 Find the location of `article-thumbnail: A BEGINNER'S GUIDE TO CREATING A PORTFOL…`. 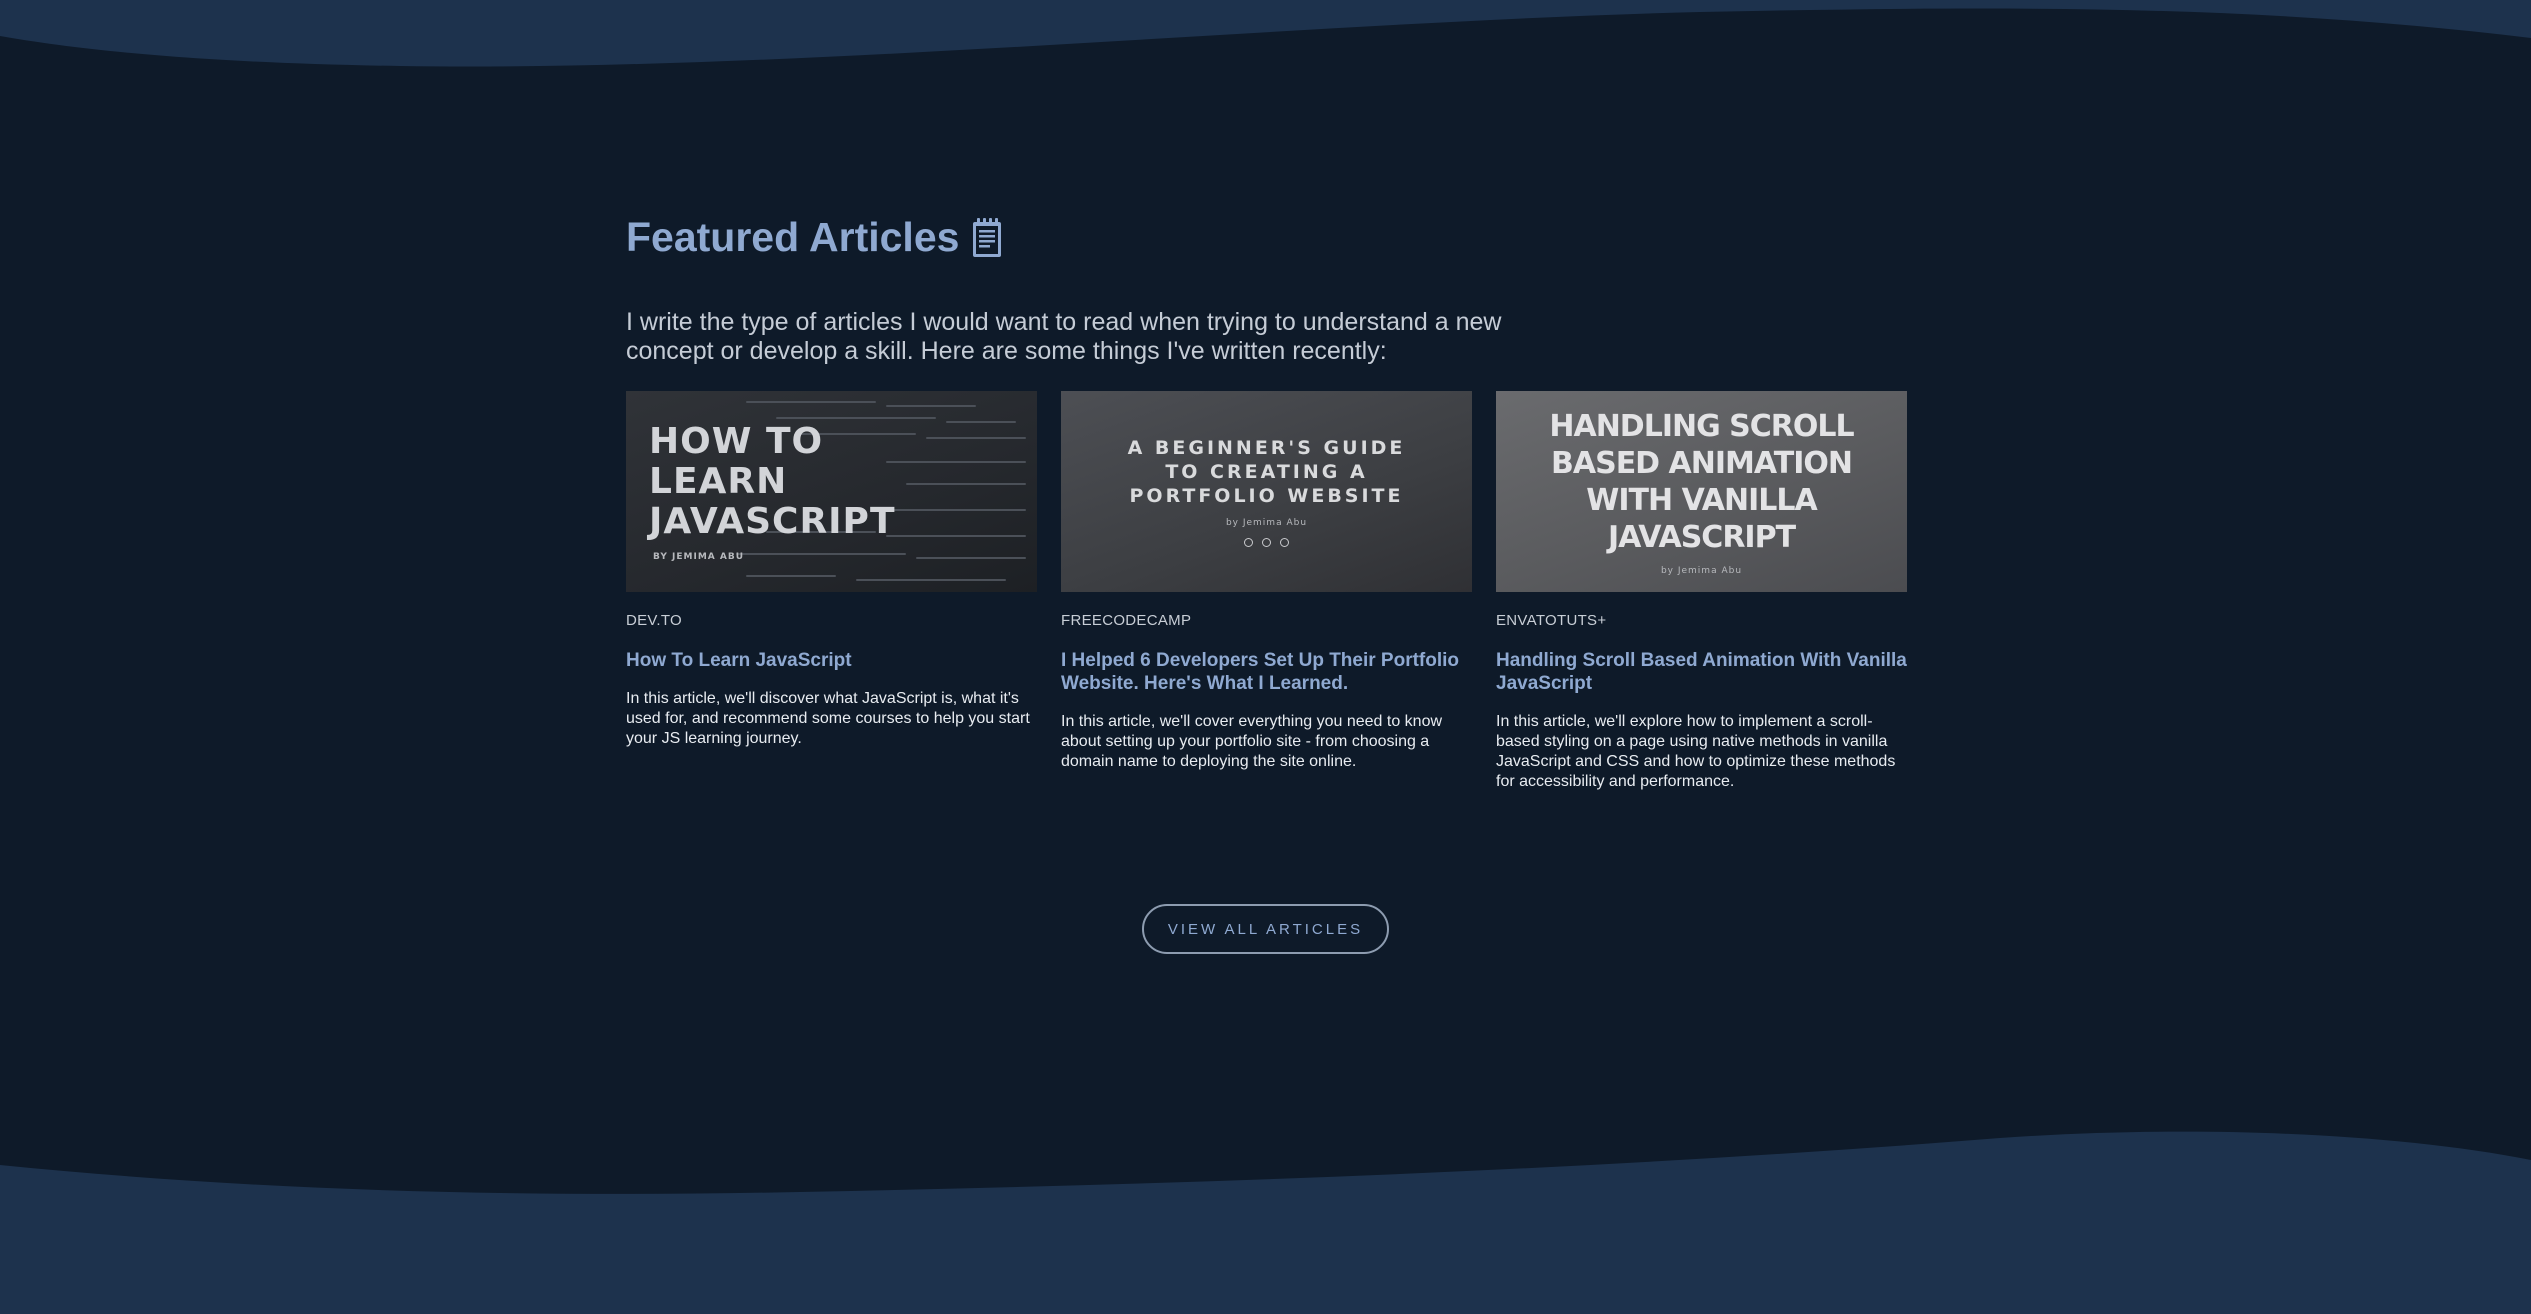

article-thumbnail: A BEGINNER'S GUIDE TO CREATING A PORTFOL… is located at coordinates (1266, 491).